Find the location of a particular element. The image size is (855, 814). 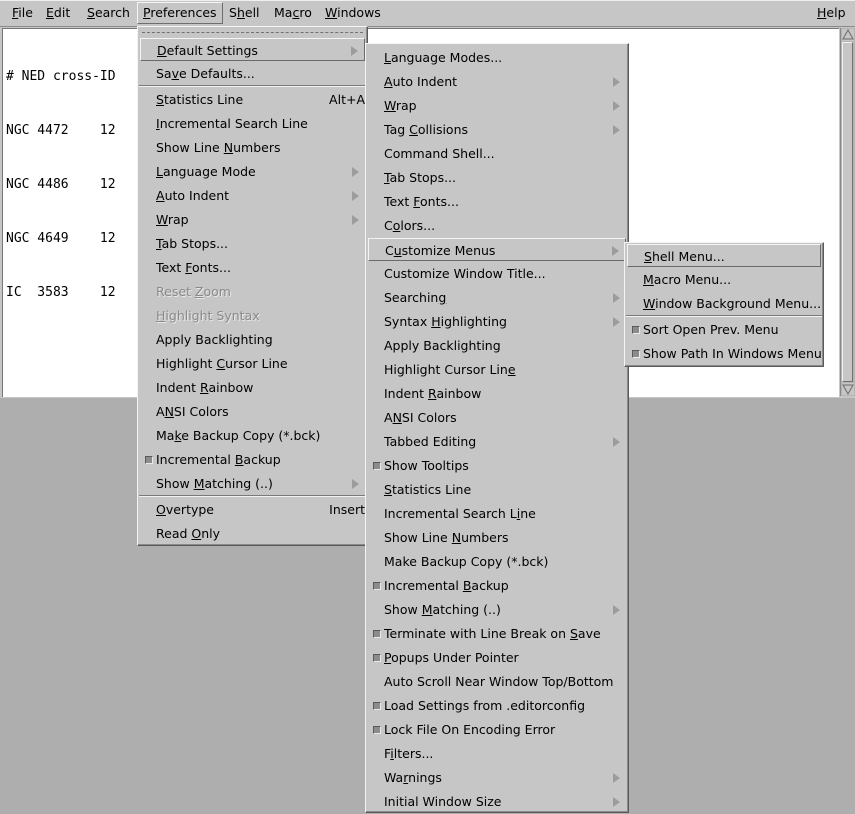

menu-item-label: Show Line Numbers is located at coordinates (218, 147).